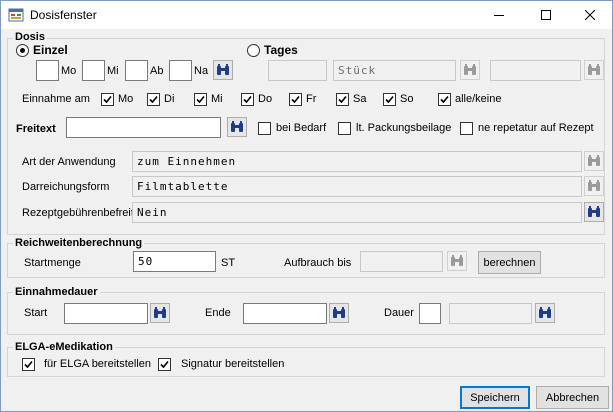 The height and width of the screenshot is (412, 613). I want to click on day-fr-checkbox, so click(295, 99).